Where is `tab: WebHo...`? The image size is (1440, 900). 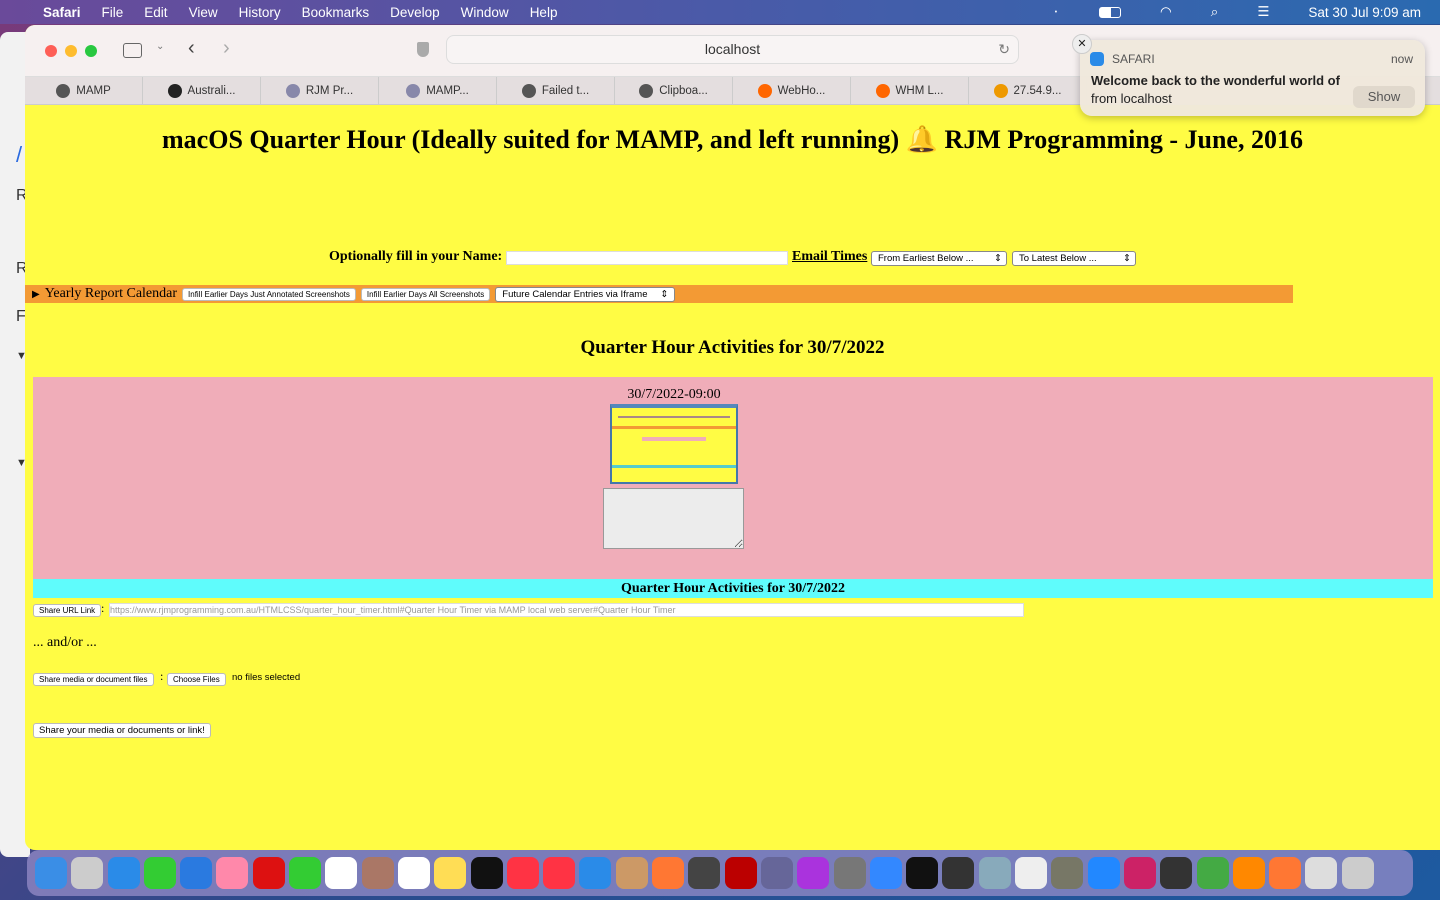
tab: WebHo... is located at coordinates (792, 90).